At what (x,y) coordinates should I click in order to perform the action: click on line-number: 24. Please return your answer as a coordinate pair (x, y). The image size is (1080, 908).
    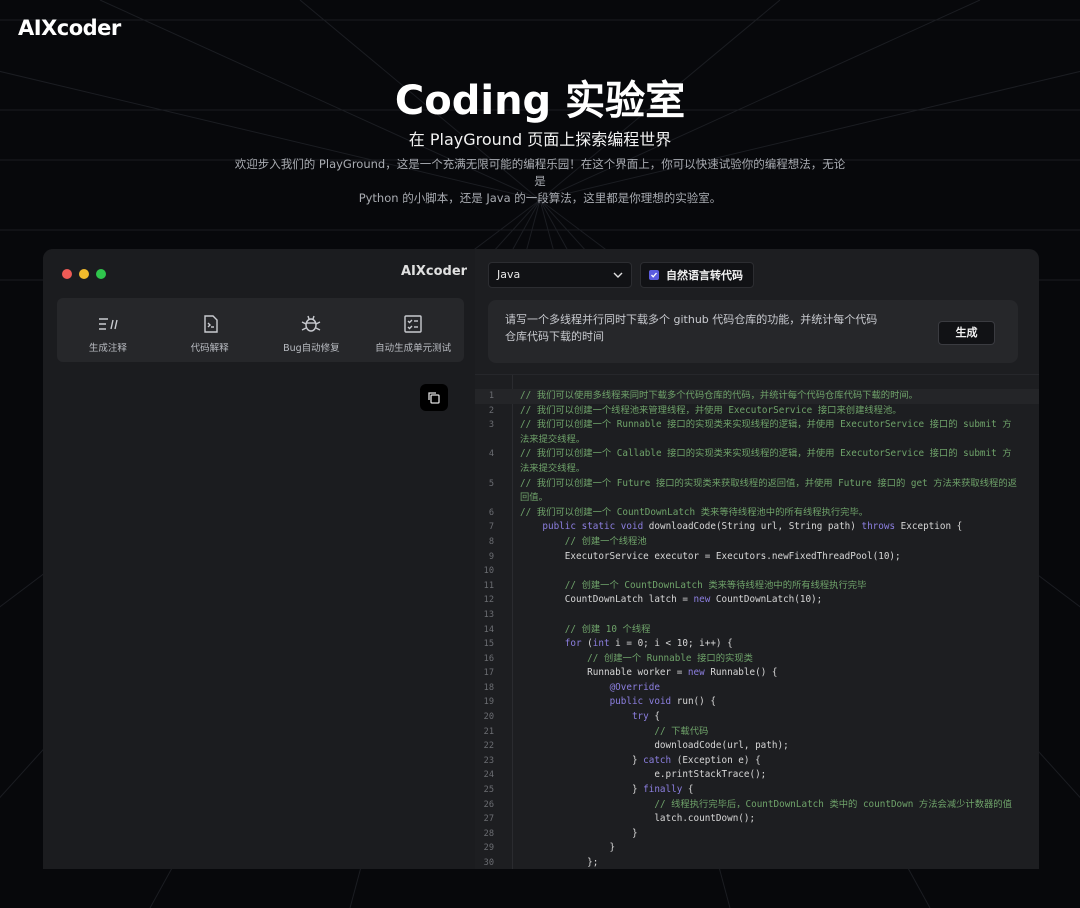
    Looking at the image, I should click on (488, 775).